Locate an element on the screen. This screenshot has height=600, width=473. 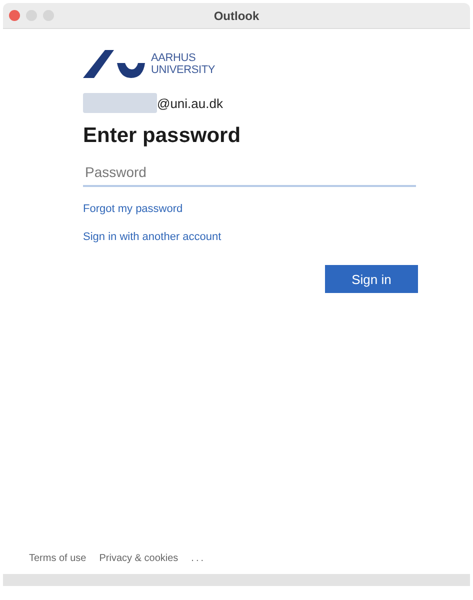
page-heading: Enter password is located at coordinates (162, 136).